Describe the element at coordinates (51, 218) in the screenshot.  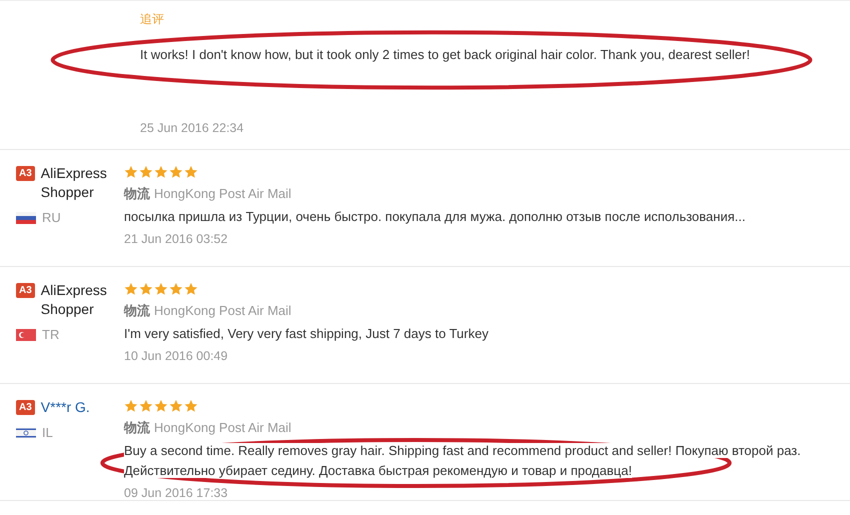
I see `country-code: RU` at that location.